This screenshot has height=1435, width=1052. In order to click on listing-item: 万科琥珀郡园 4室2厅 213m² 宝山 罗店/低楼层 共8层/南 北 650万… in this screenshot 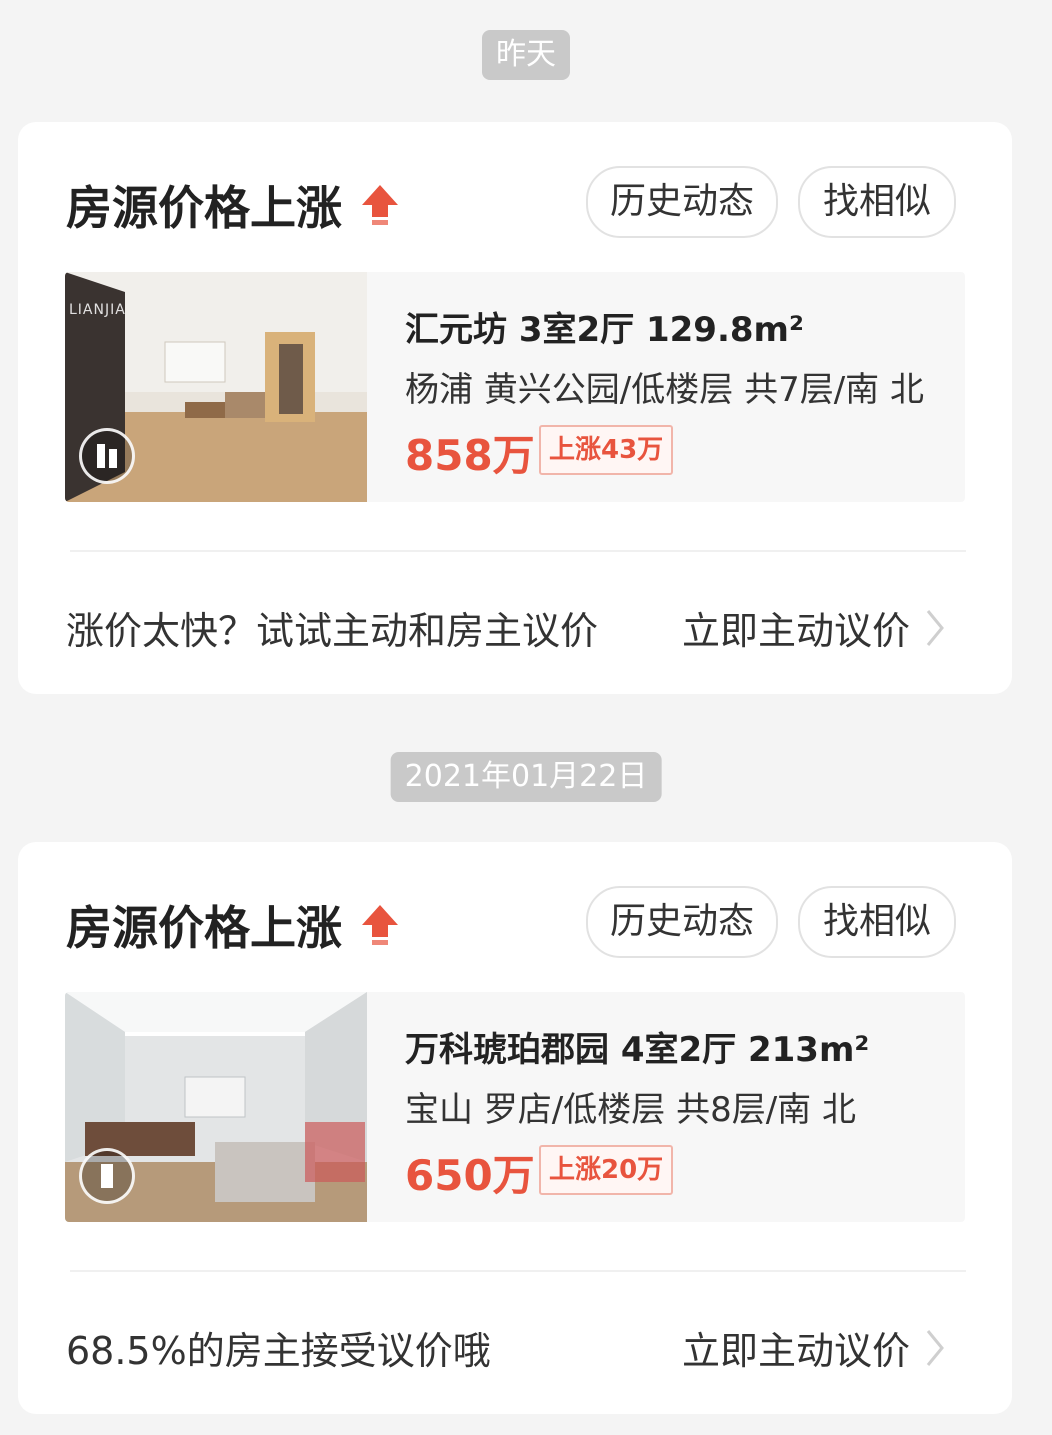, I will do `click(515, 1107)`.